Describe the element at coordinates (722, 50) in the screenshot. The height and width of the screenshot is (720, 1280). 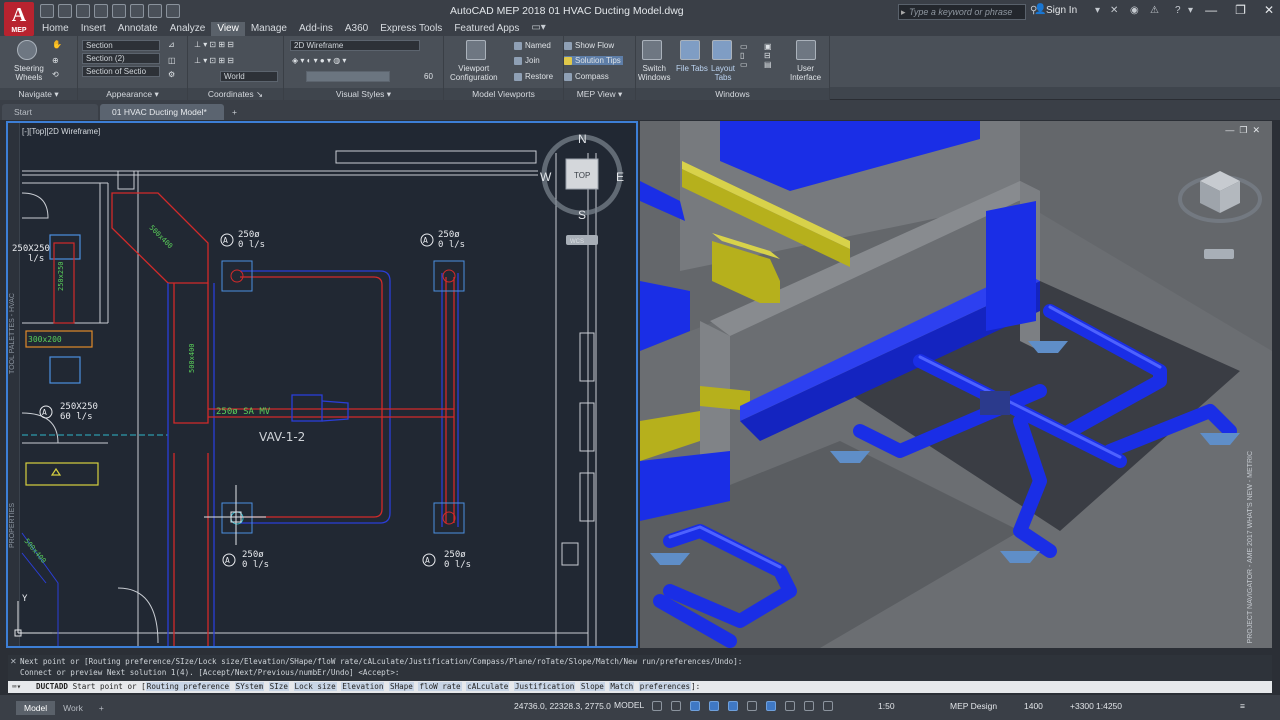
I see `layout-tabs-icon` at that location.